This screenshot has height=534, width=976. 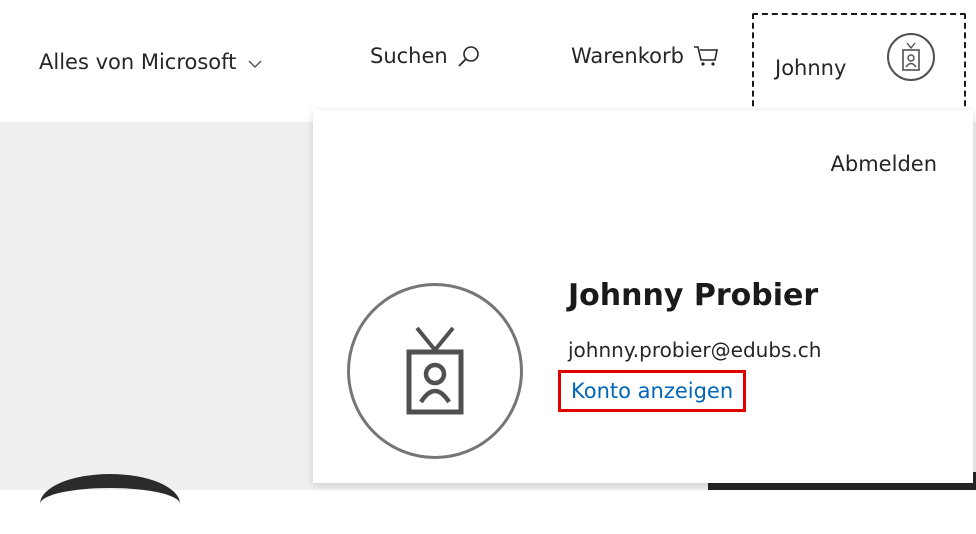 I want to click on cart-label: Warenkorb, so click(x=627, y=56).